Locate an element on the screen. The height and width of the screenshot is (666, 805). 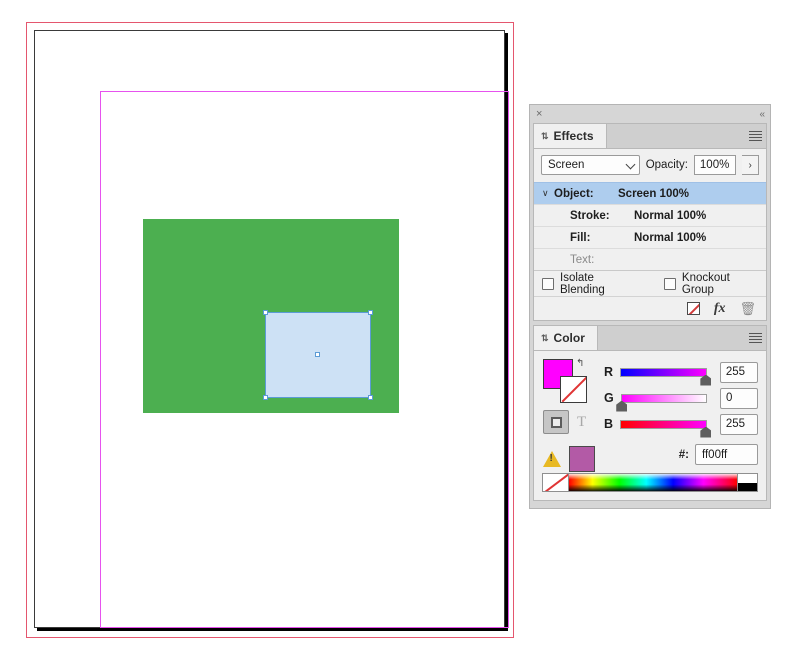
color-panel-tabbar: ⇅ Color is located at coordinates (650, 338).